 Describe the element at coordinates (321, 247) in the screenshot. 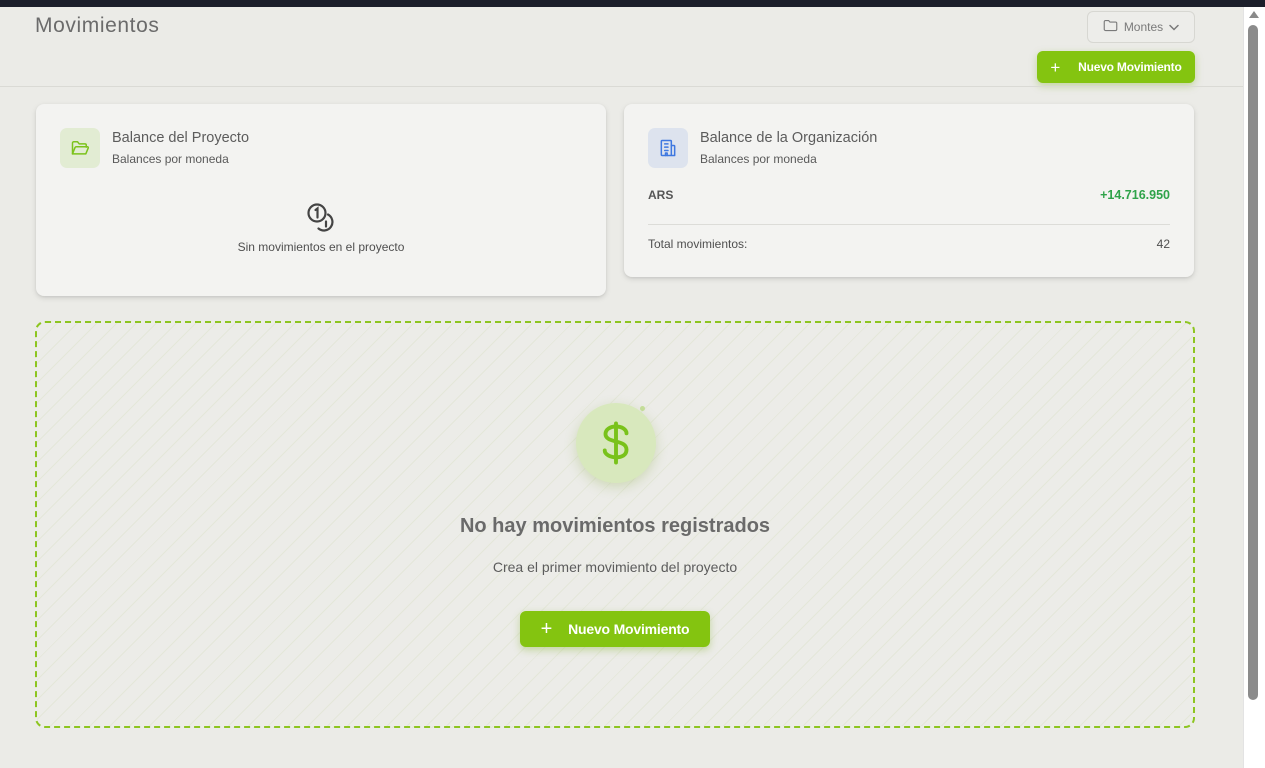

I see `project-empty-text: Sin movimientos en el proyecto` at that location.